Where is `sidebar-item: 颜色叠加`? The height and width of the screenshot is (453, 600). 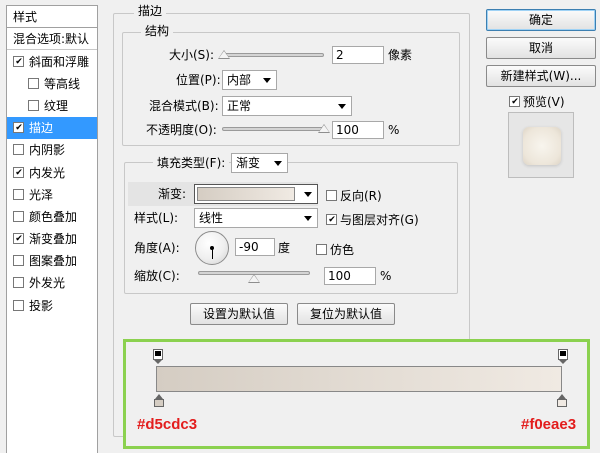 sidebar-item: 颜色叠加 is located at coordinates (52, 216).